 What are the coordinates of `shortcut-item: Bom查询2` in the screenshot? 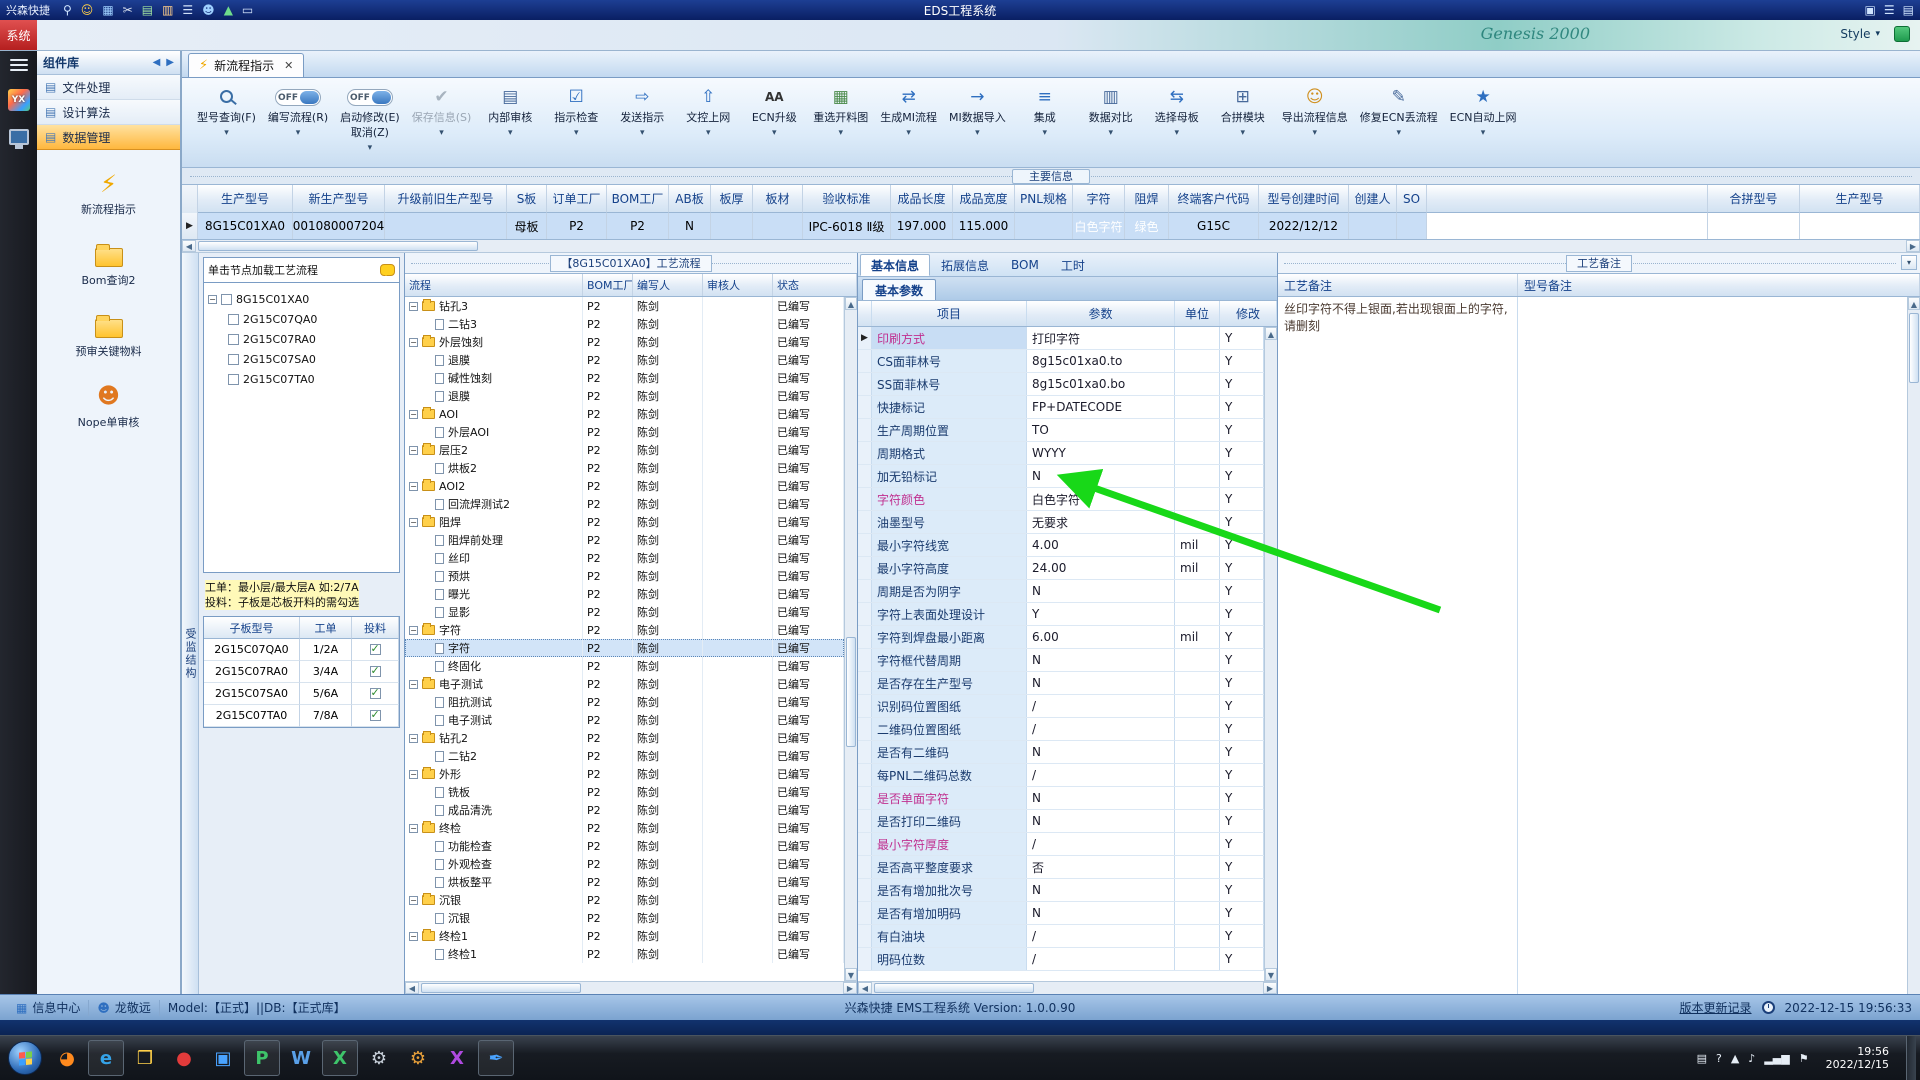 It's located at (109, 265).